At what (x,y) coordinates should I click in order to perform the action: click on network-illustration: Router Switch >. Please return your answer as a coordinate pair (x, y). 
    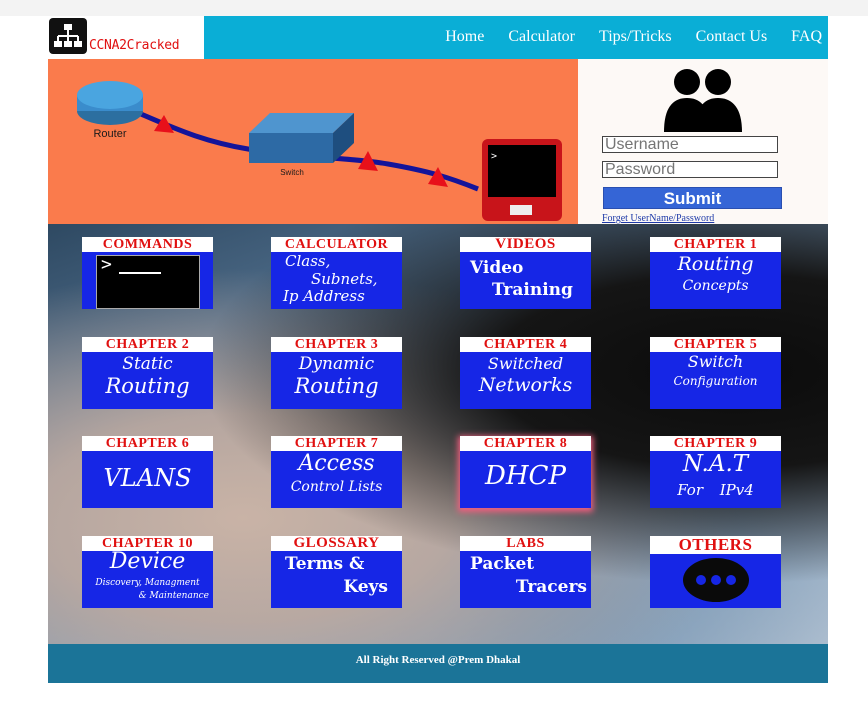
    Looking at the image, I should click on (319, 151).